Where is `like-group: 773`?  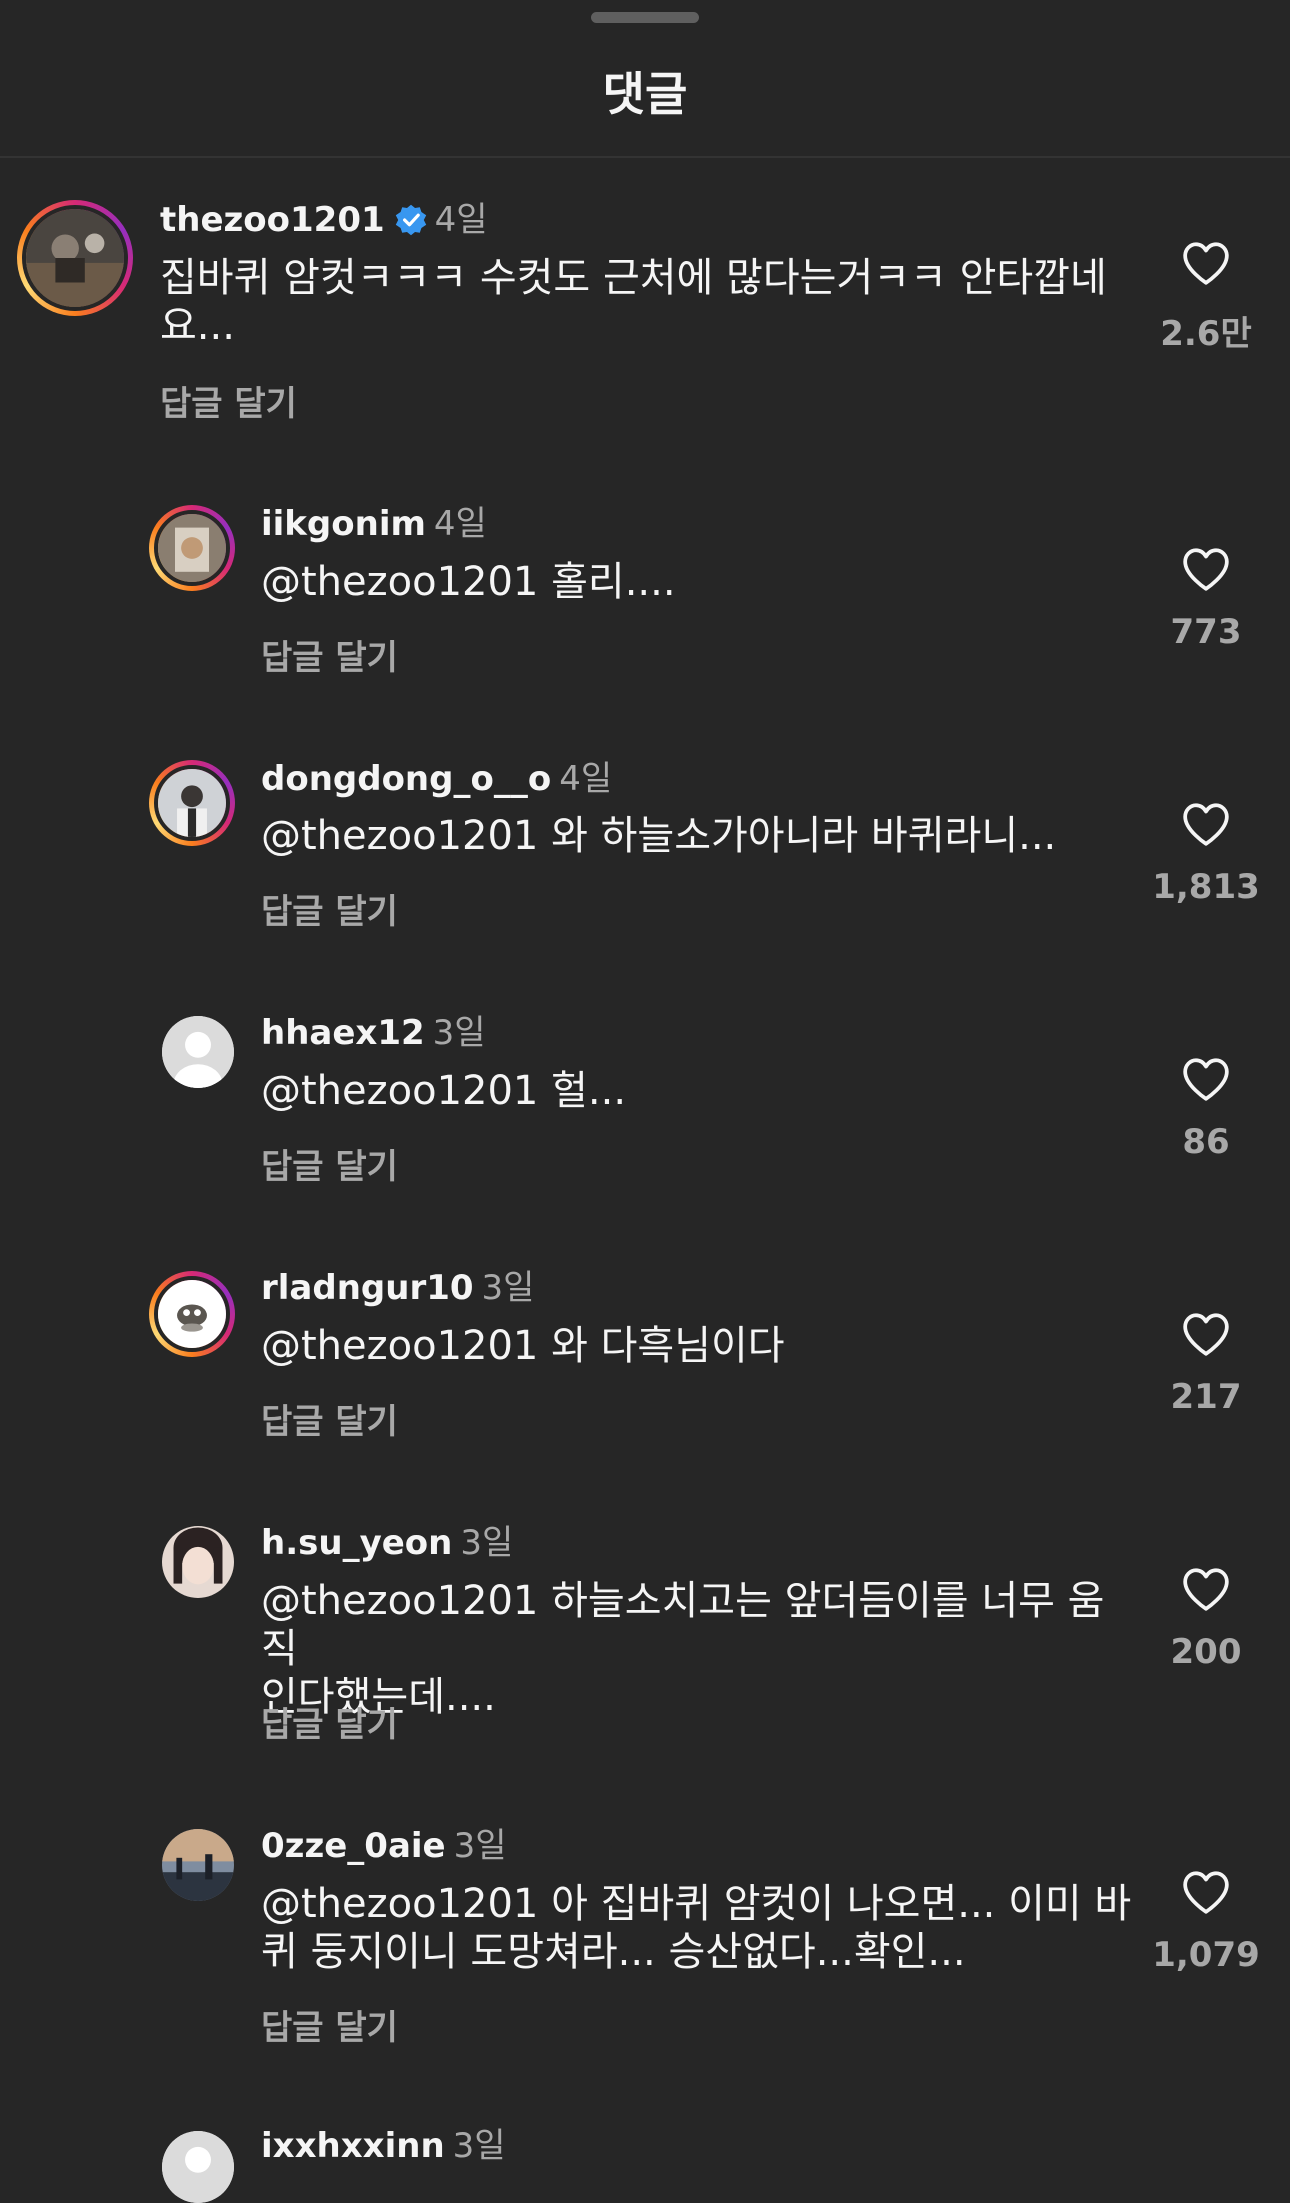
like-group: 773 is located at coordinates (1206, 599).